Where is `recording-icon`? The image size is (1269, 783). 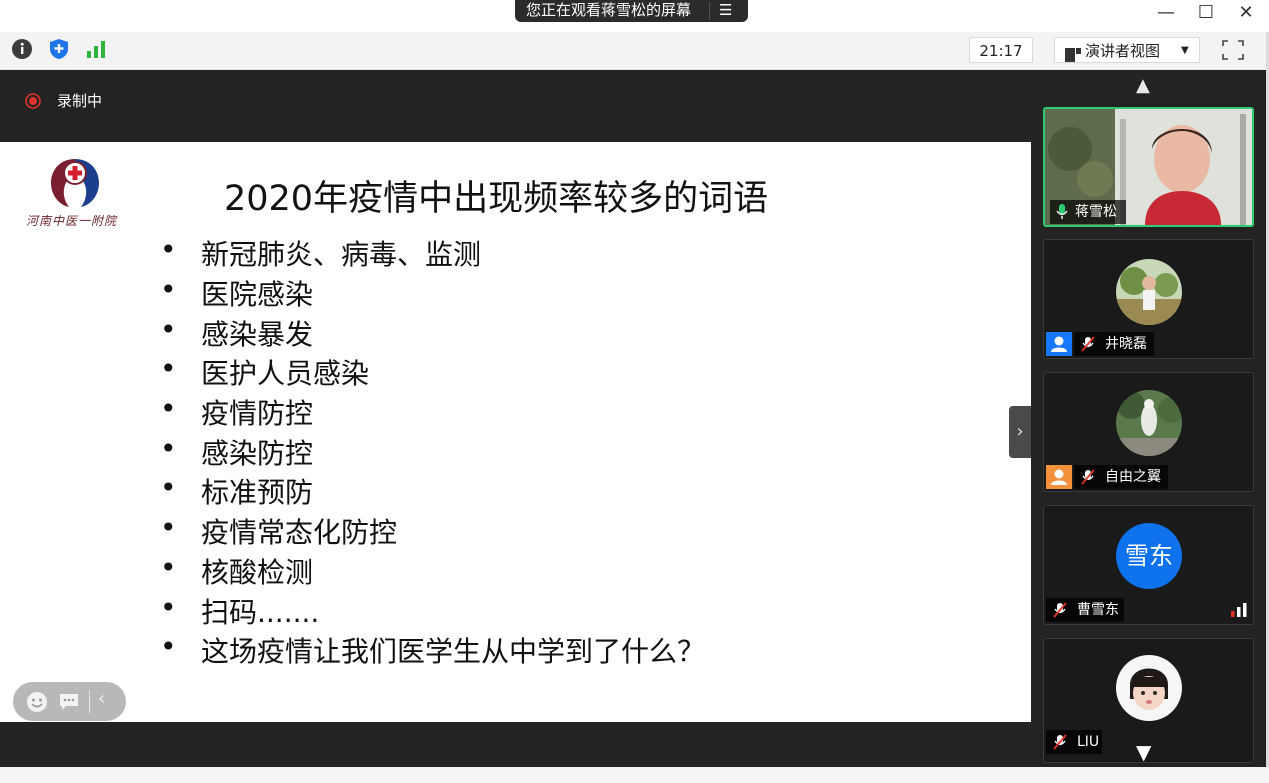 recording-icon is located at coordinates (33, 101).